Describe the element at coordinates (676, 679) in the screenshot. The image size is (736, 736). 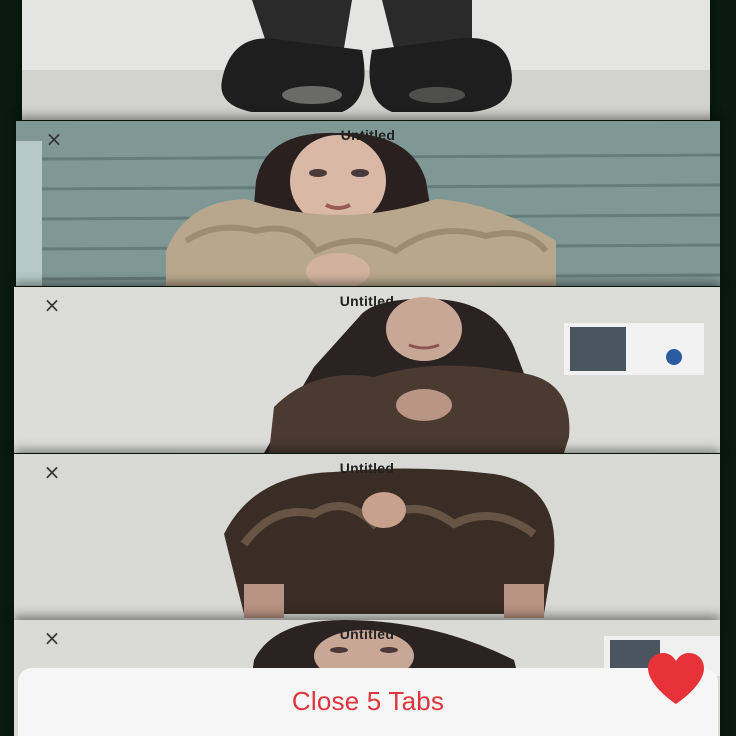
I see `heart-icon` at that location.